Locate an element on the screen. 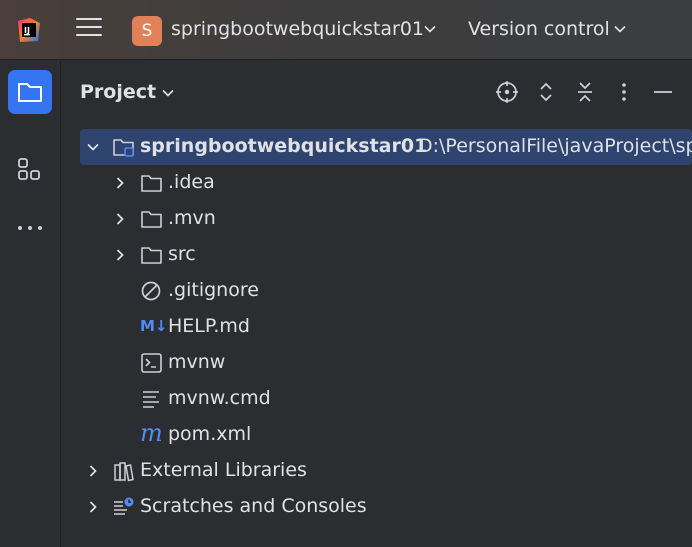 The image size is (692, 547). shell-script-icon is located at coordinates (151, 363).